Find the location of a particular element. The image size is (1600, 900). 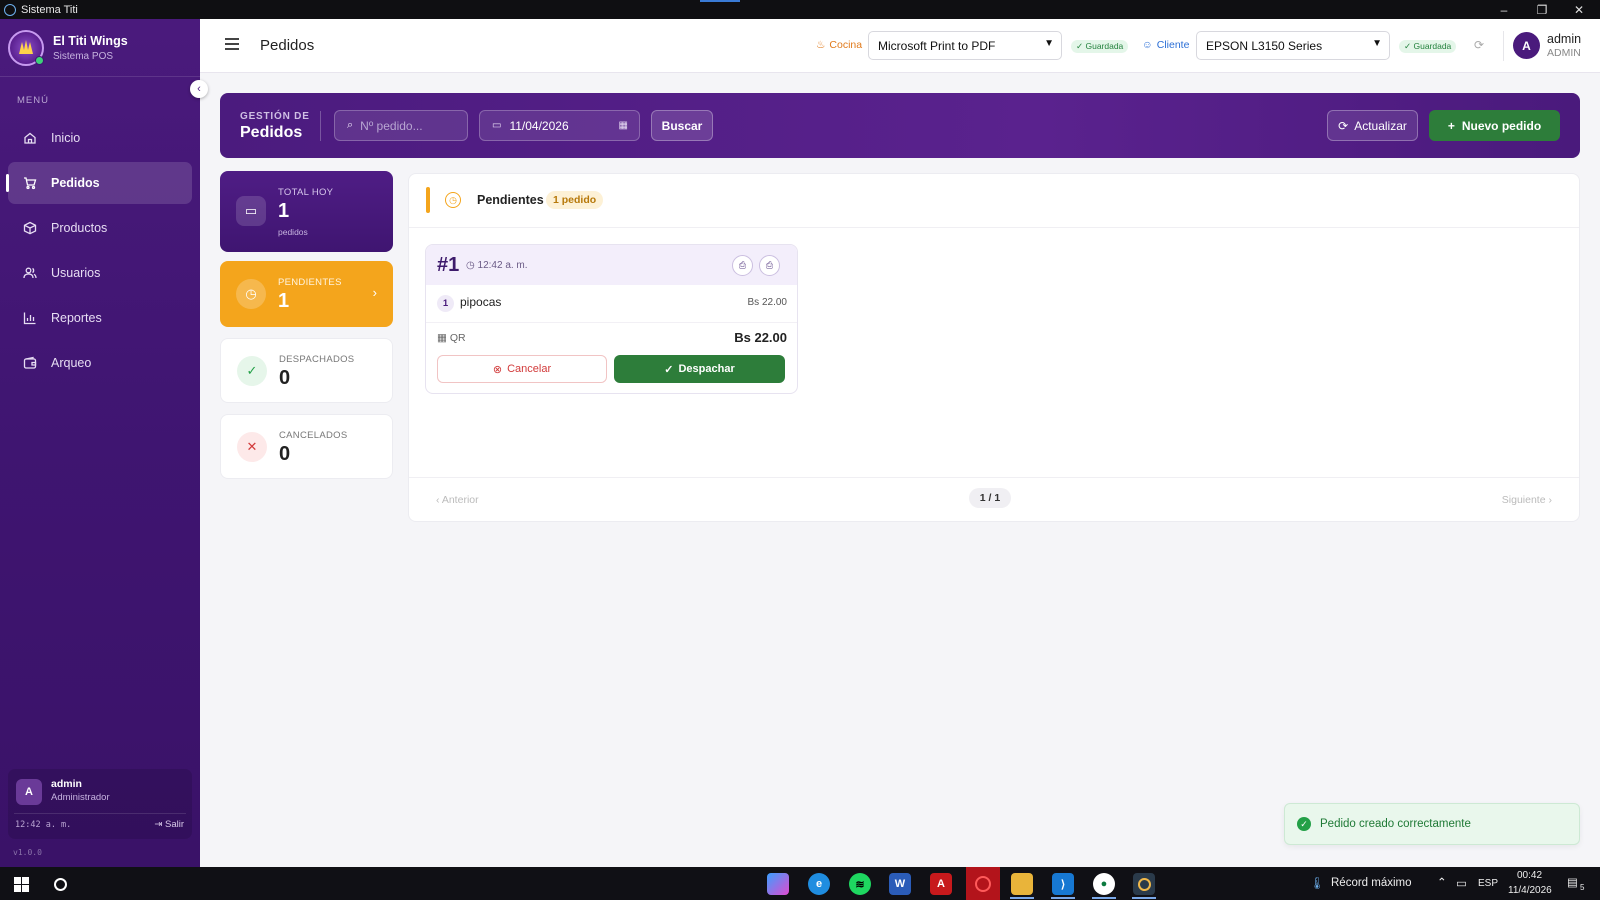

stat-card-cancelled: ✕ CANCELADOS 0 is located at coordinates (306, 446).